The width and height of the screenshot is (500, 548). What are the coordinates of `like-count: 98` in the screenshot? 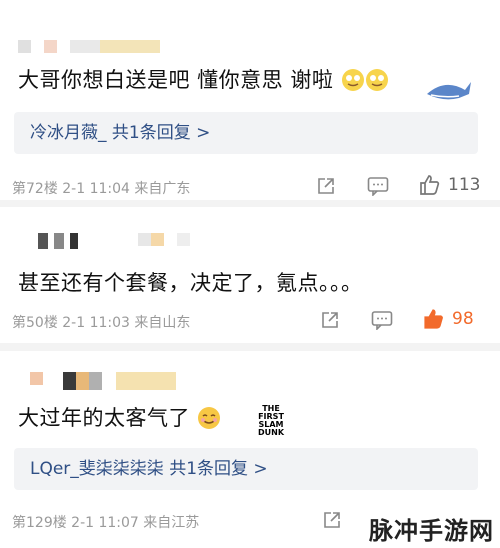 It's located at (463, 319).